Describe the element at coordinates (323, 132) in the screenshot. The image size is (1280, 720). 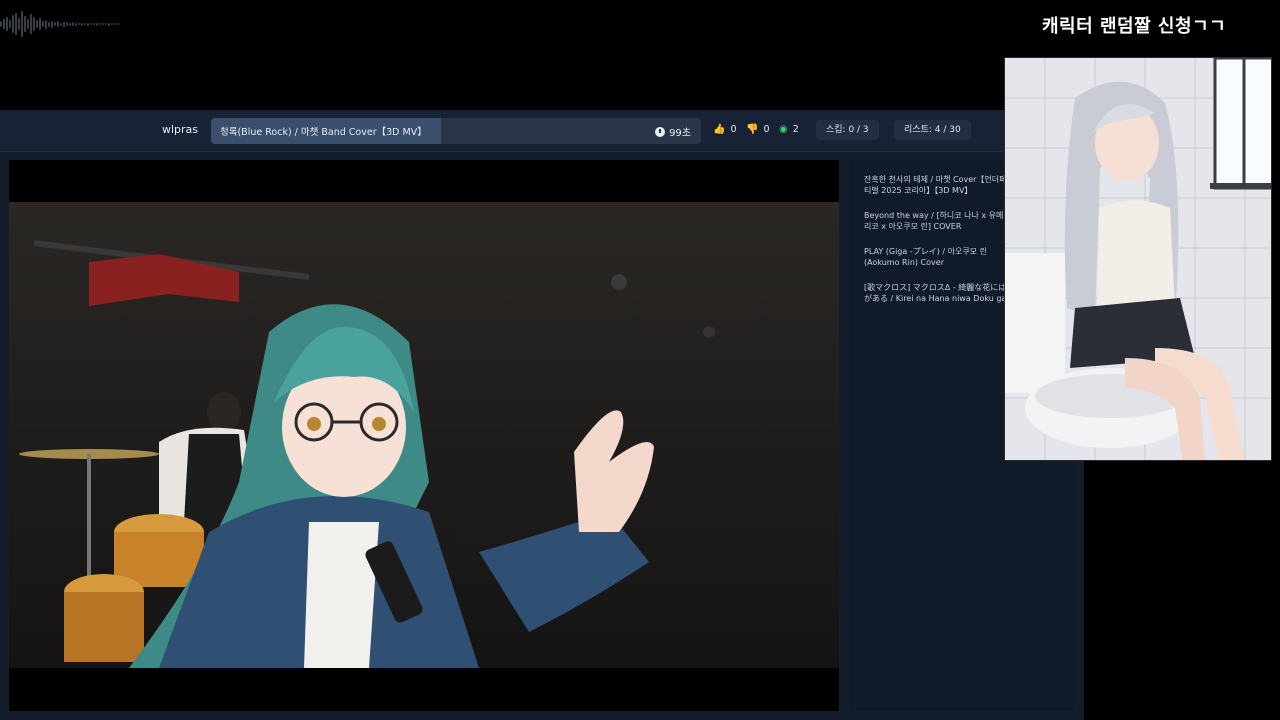
I see `track-title: 청록(Blue Rock) / 마챗 Band Cover【3D MV】` at that location.